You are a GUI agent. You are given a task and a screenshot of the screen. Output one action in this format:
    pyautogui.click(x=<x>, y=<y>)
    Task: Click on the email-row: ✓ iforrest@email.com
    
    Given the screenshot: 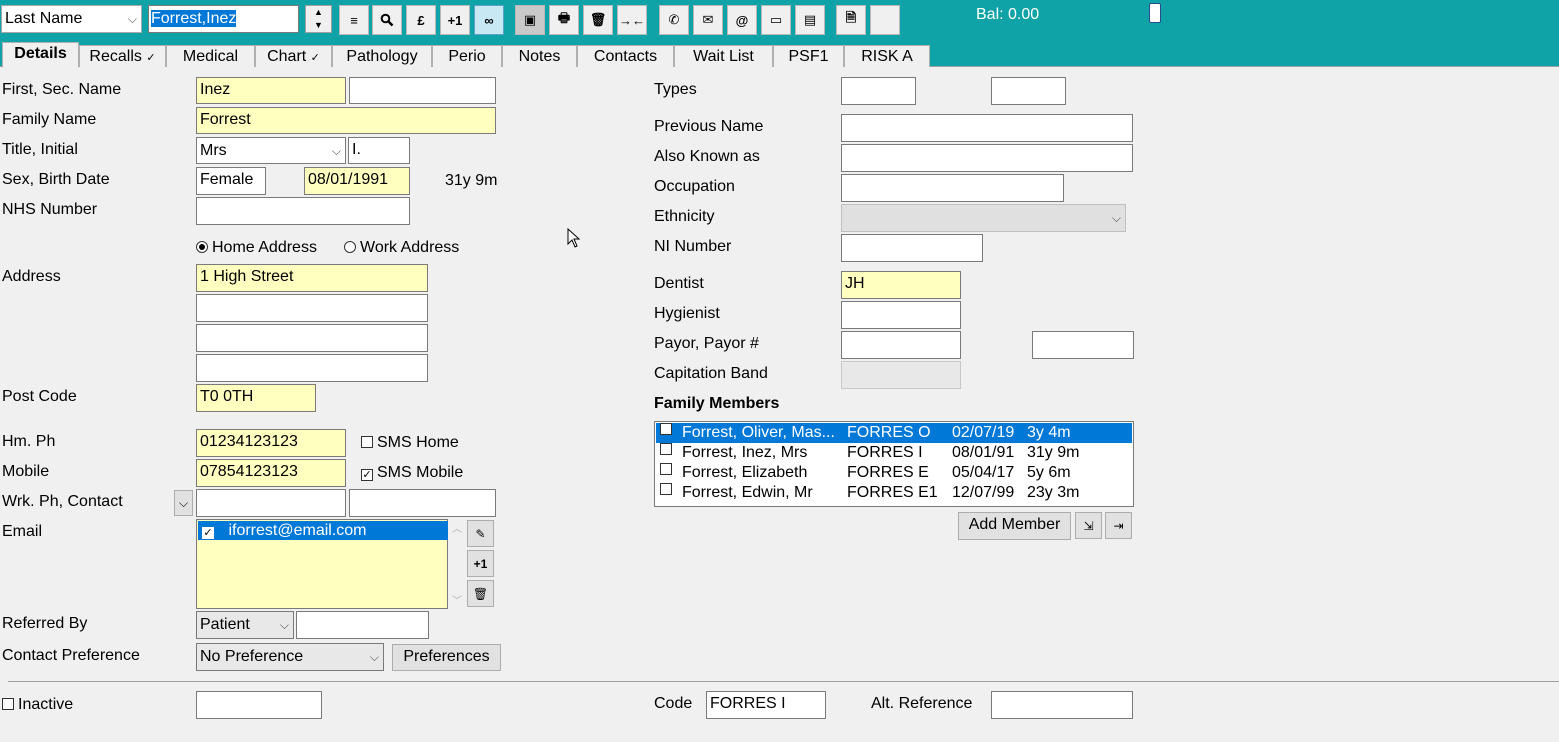 What is the action you would take?
    pyautogui.click(x=323, y=530)
    